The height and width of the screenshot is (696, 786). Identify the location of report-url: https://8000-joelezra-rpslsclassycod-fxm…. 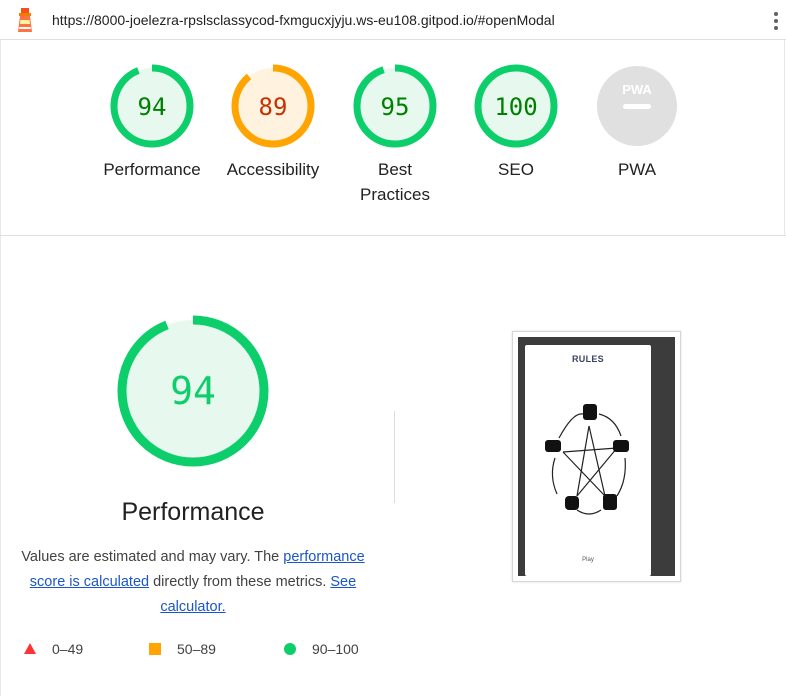
(303, 20).